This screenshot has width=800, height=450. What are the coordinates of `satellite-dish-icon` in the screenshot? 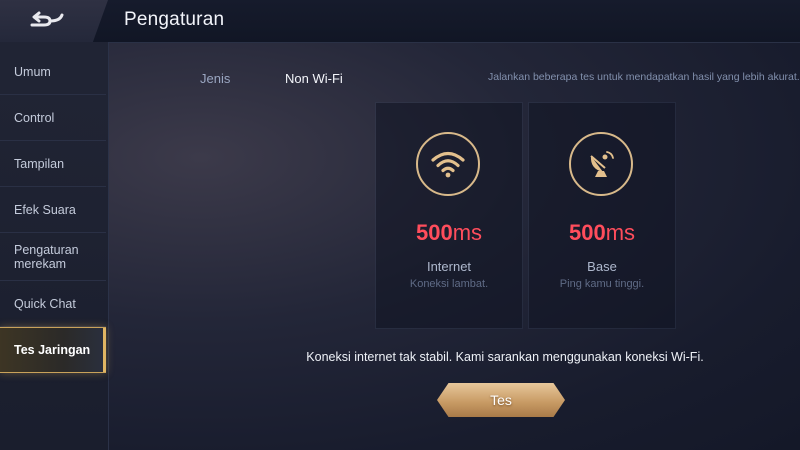 It's located at (601, 164).